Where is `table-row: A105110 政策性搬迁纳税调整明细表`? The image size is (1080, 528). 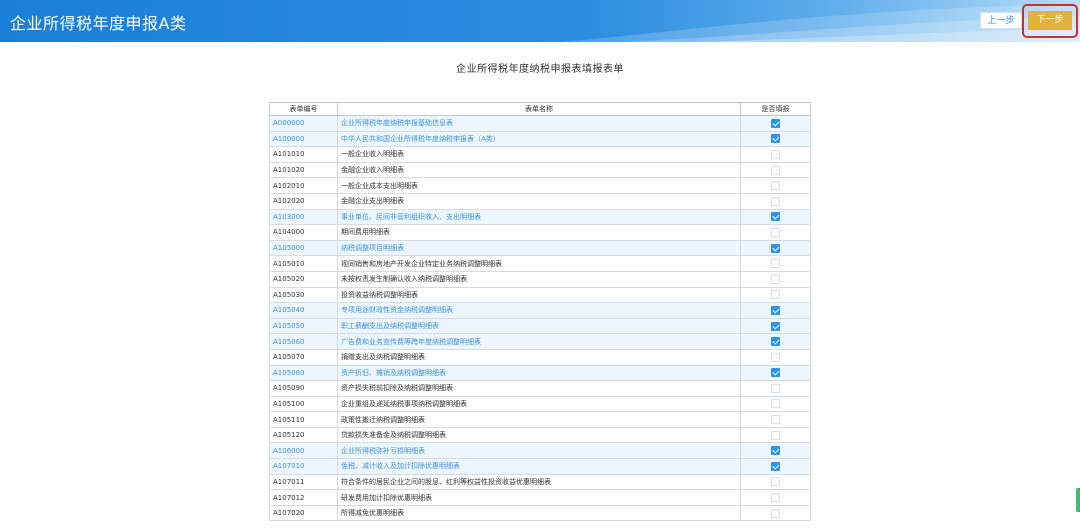
table-row: A105110 政策性搬迁纳税调整明细表 is located at coordinates (540, 419).